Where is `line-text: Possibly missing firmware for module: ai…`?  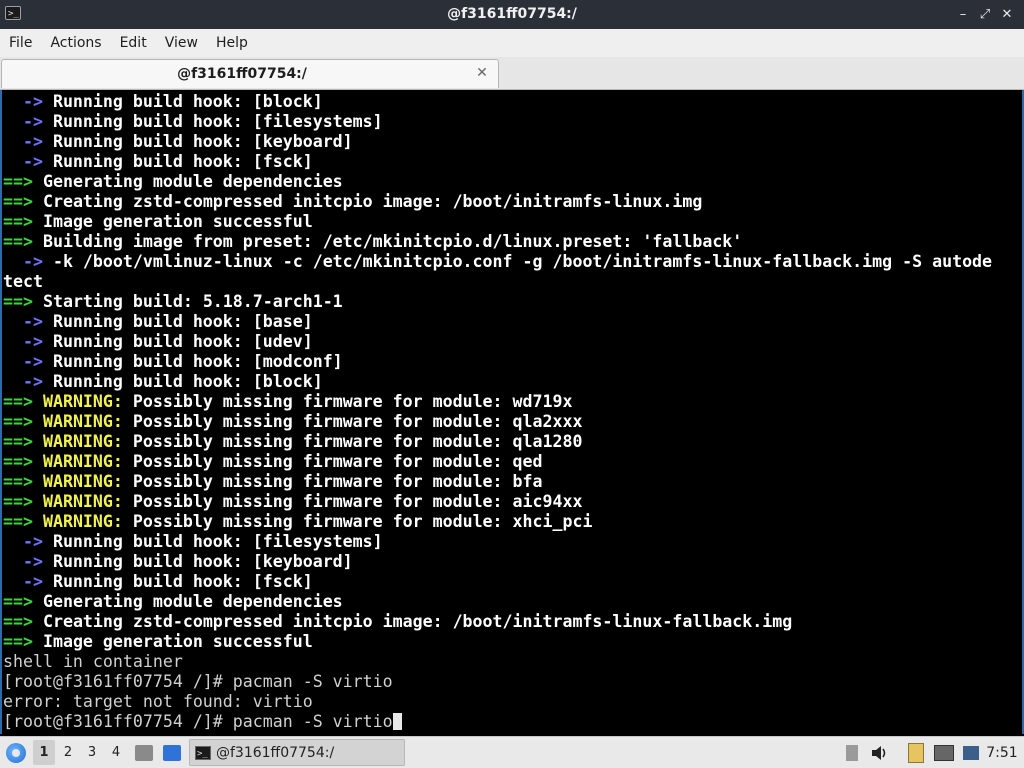 line-text: Possibly missing firmware for module: ai… is located at coordinates (352, 501).